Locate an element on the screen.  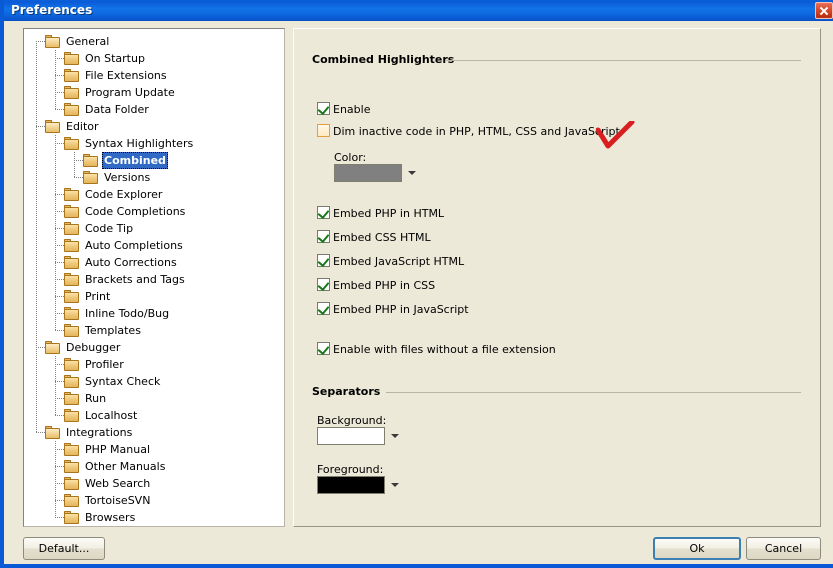
tree-item-combined: Combined is located at coordinates (125, 160).